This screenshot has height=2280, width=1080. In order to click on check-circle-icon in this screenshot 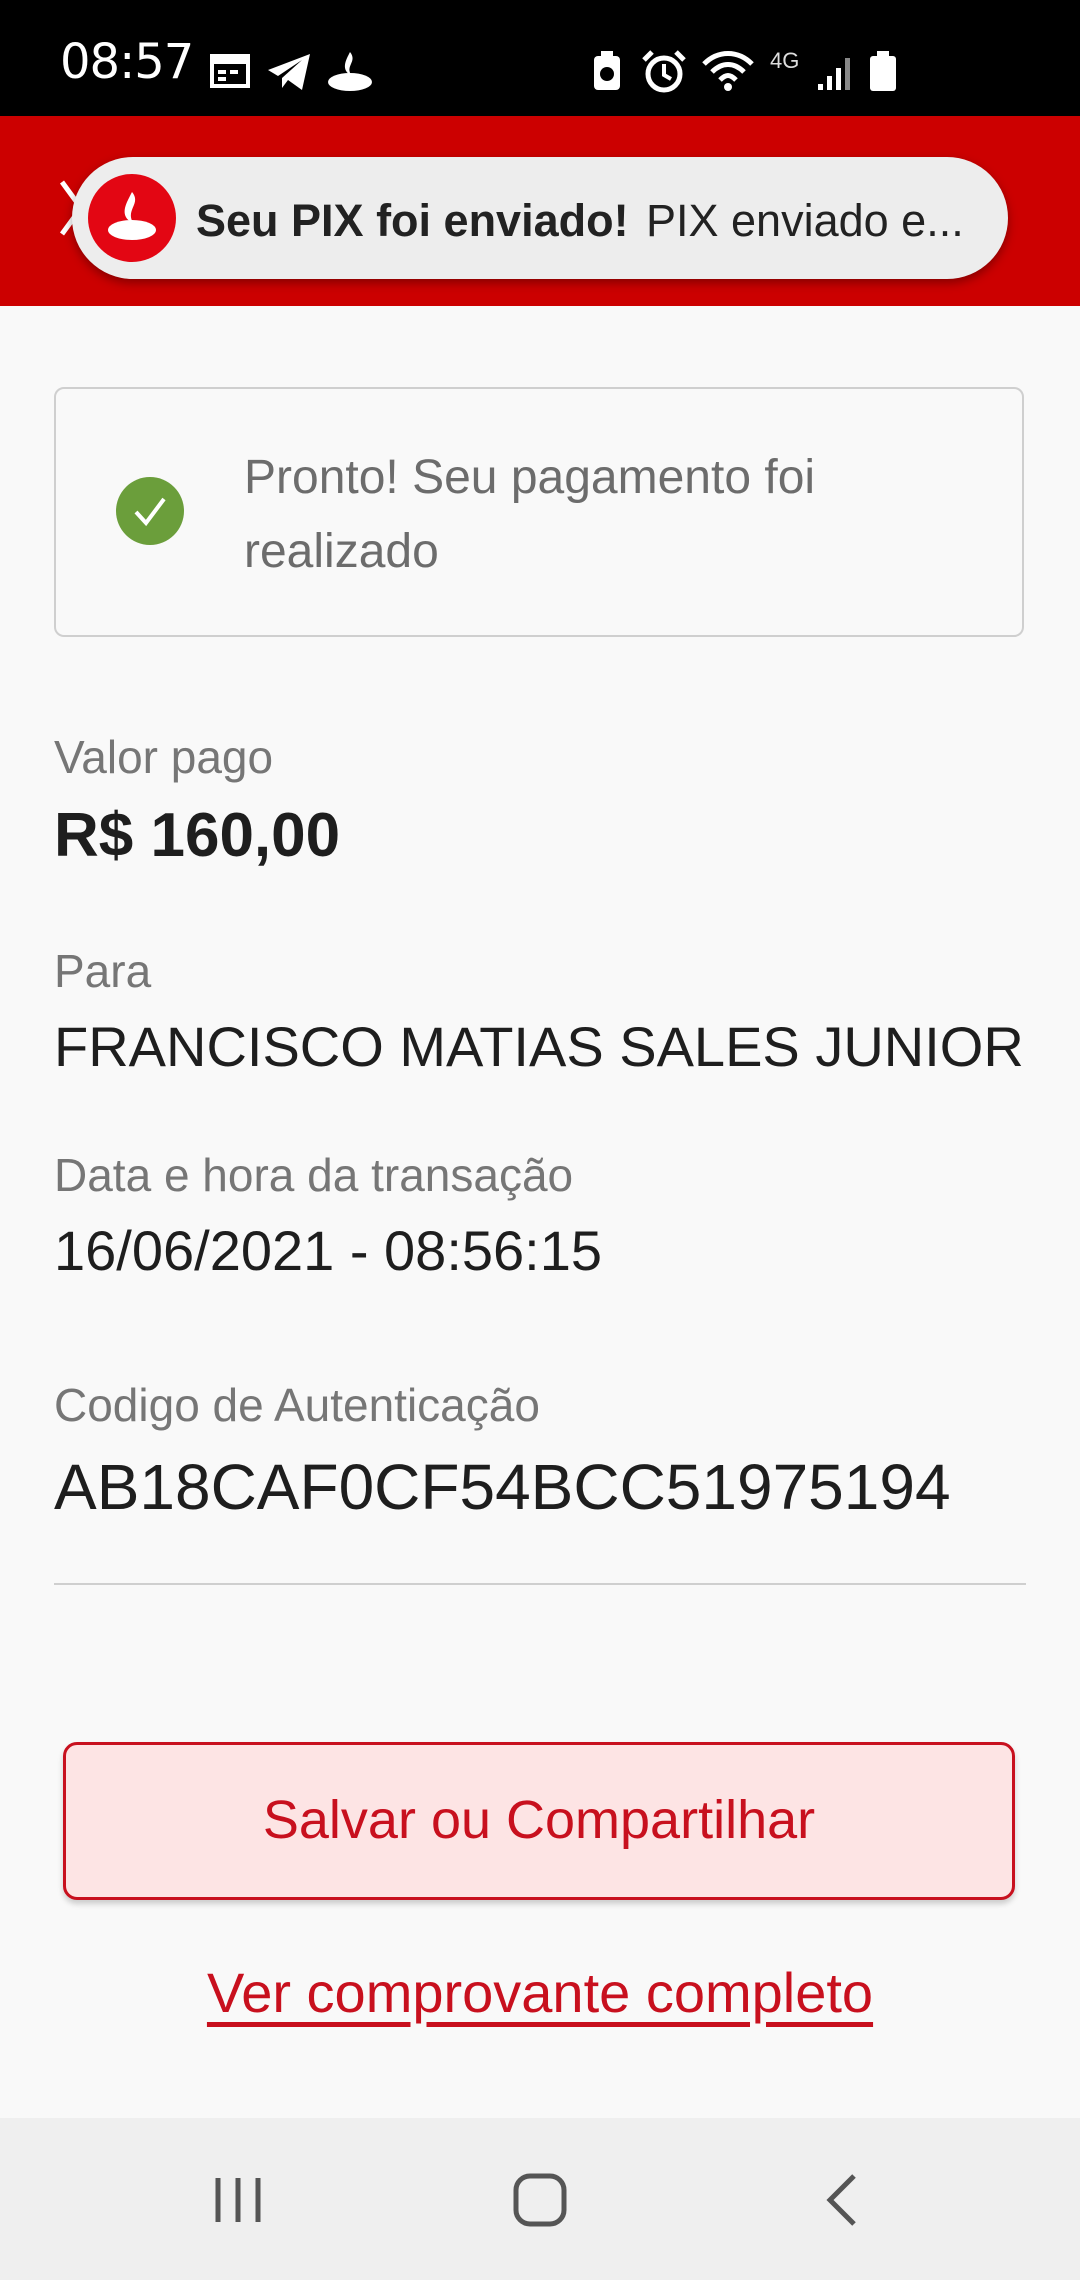, I will do `click(150, 511)`.